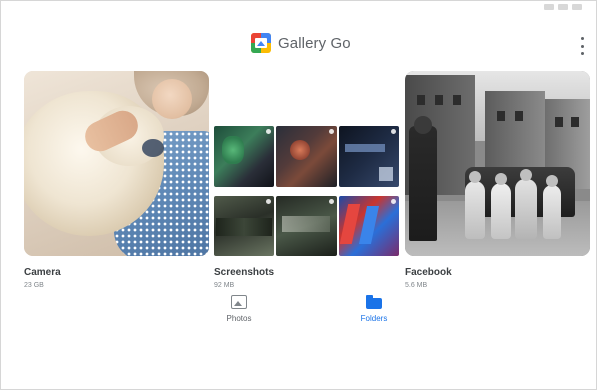 This screenshot has width=597, height=390. What do you see at coordinates (563, 7) in the screenshot?
I see `status-icons` at bounding box center [563, 7].